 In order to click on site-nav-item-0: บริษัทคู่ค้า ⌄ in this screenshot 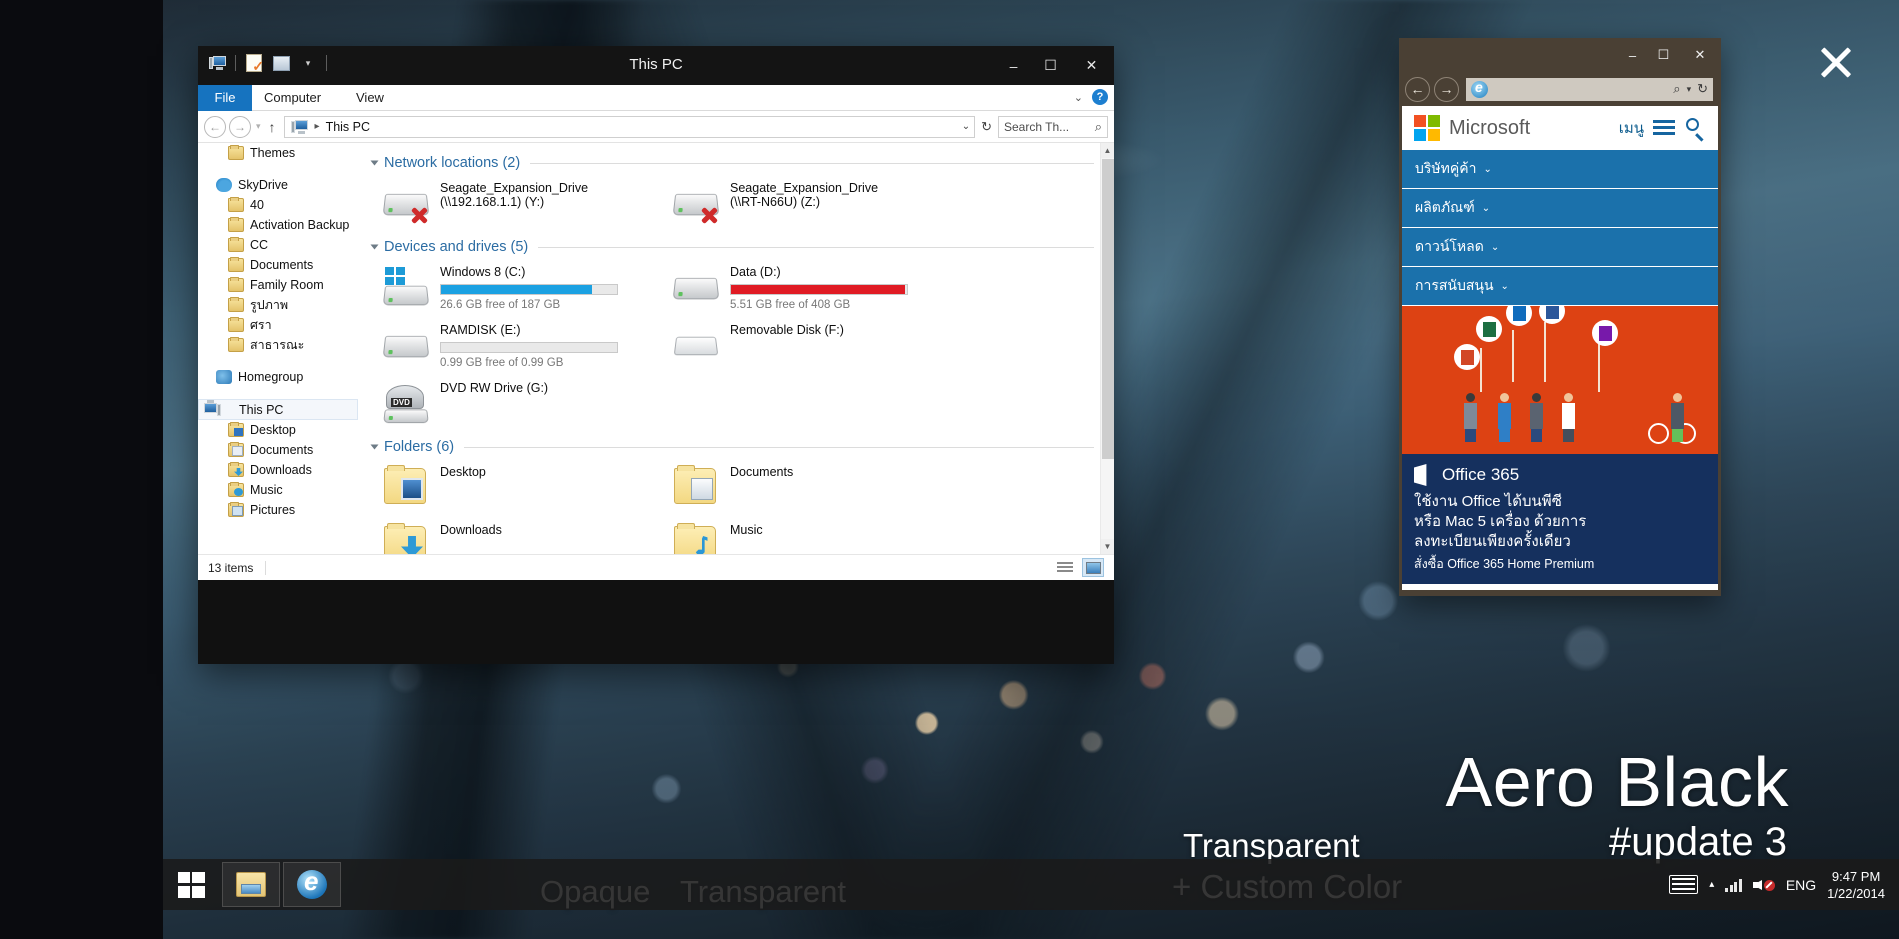, I will do `click(1560, 169)`.